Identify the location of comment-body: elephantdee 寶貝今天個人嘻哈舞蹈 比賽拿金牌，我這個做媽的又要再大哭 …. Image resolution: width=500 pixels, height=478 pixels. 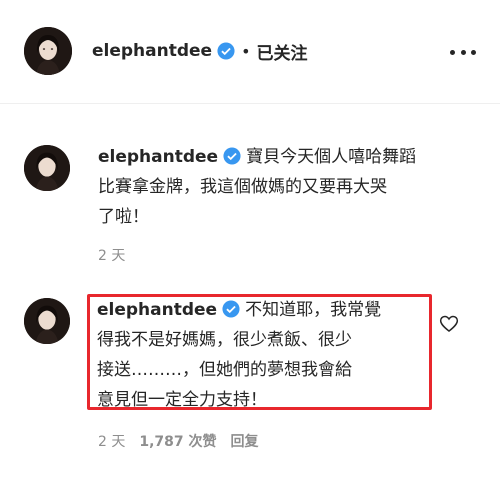
(268, 187).